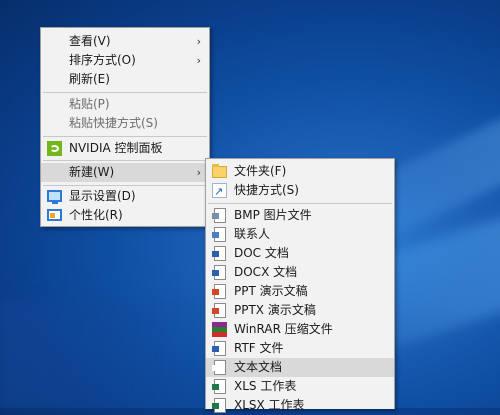 The image size is (500, 415). I want to click on submenu-item-xlsx: XLSX 工作表, so click(300, 405).